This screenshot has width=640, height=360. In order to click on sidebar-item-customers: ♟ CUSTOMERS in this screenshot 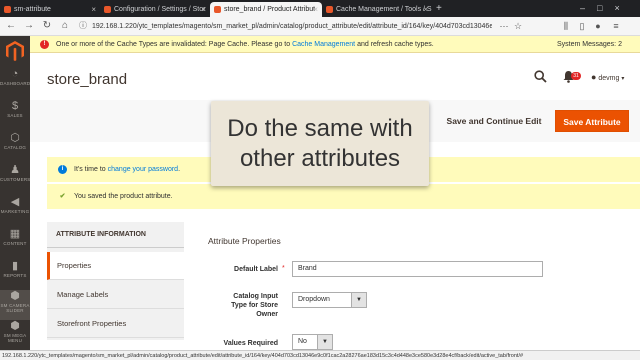, I will do `click(15, 179)`.